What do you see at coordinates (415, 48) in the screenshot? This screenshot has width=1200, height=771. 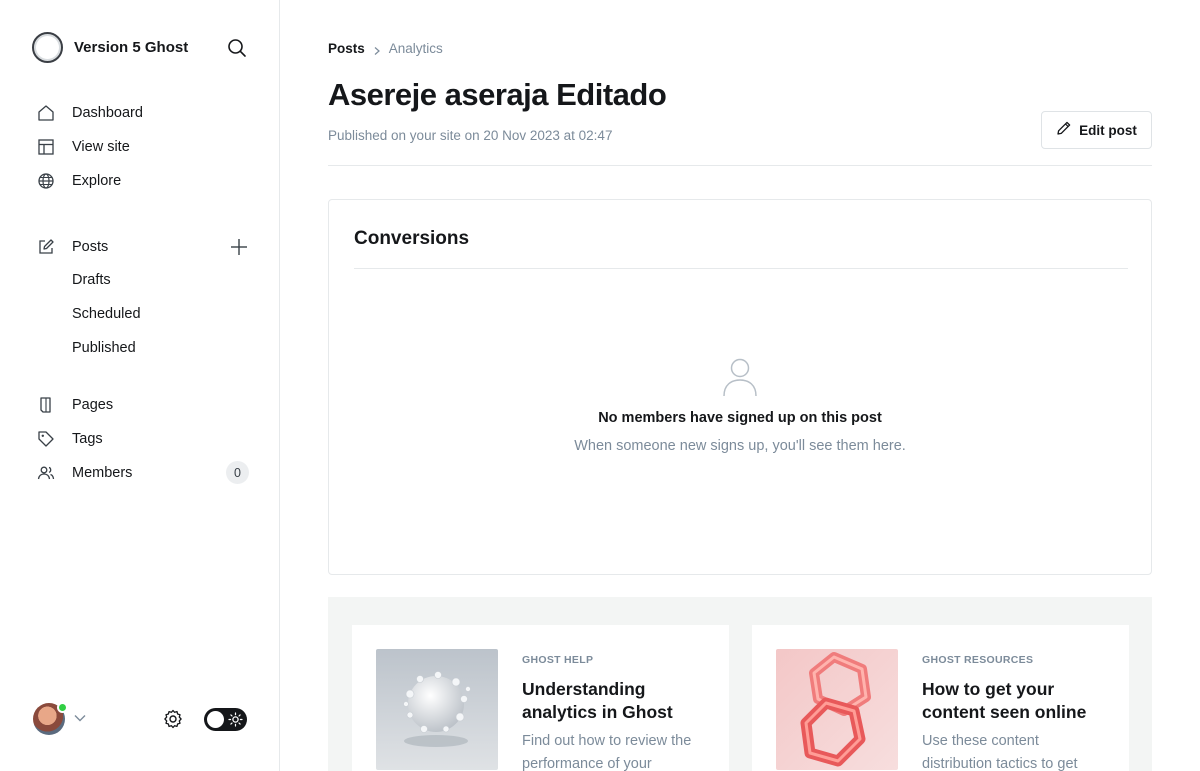 I see `breadcrumb-current: Analytics` at bounding box center [415, 48].